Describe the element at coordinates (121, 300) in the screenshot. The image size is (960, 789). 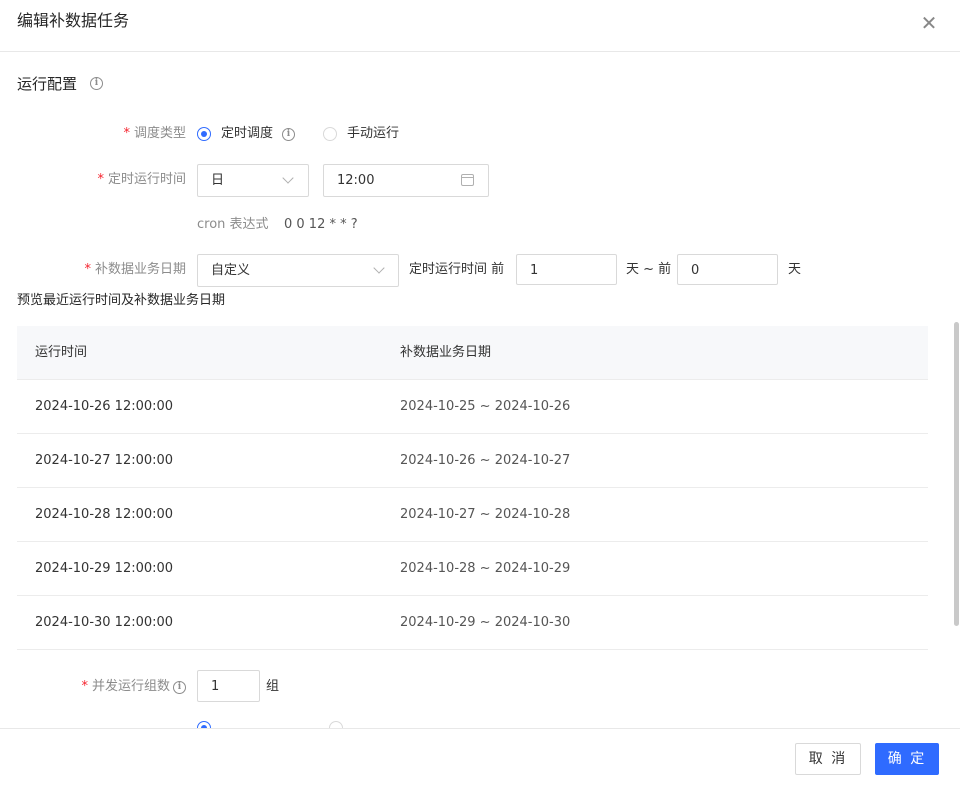
I see `preview-title: 预览最近运行时间及补数据业务日期` at that location.